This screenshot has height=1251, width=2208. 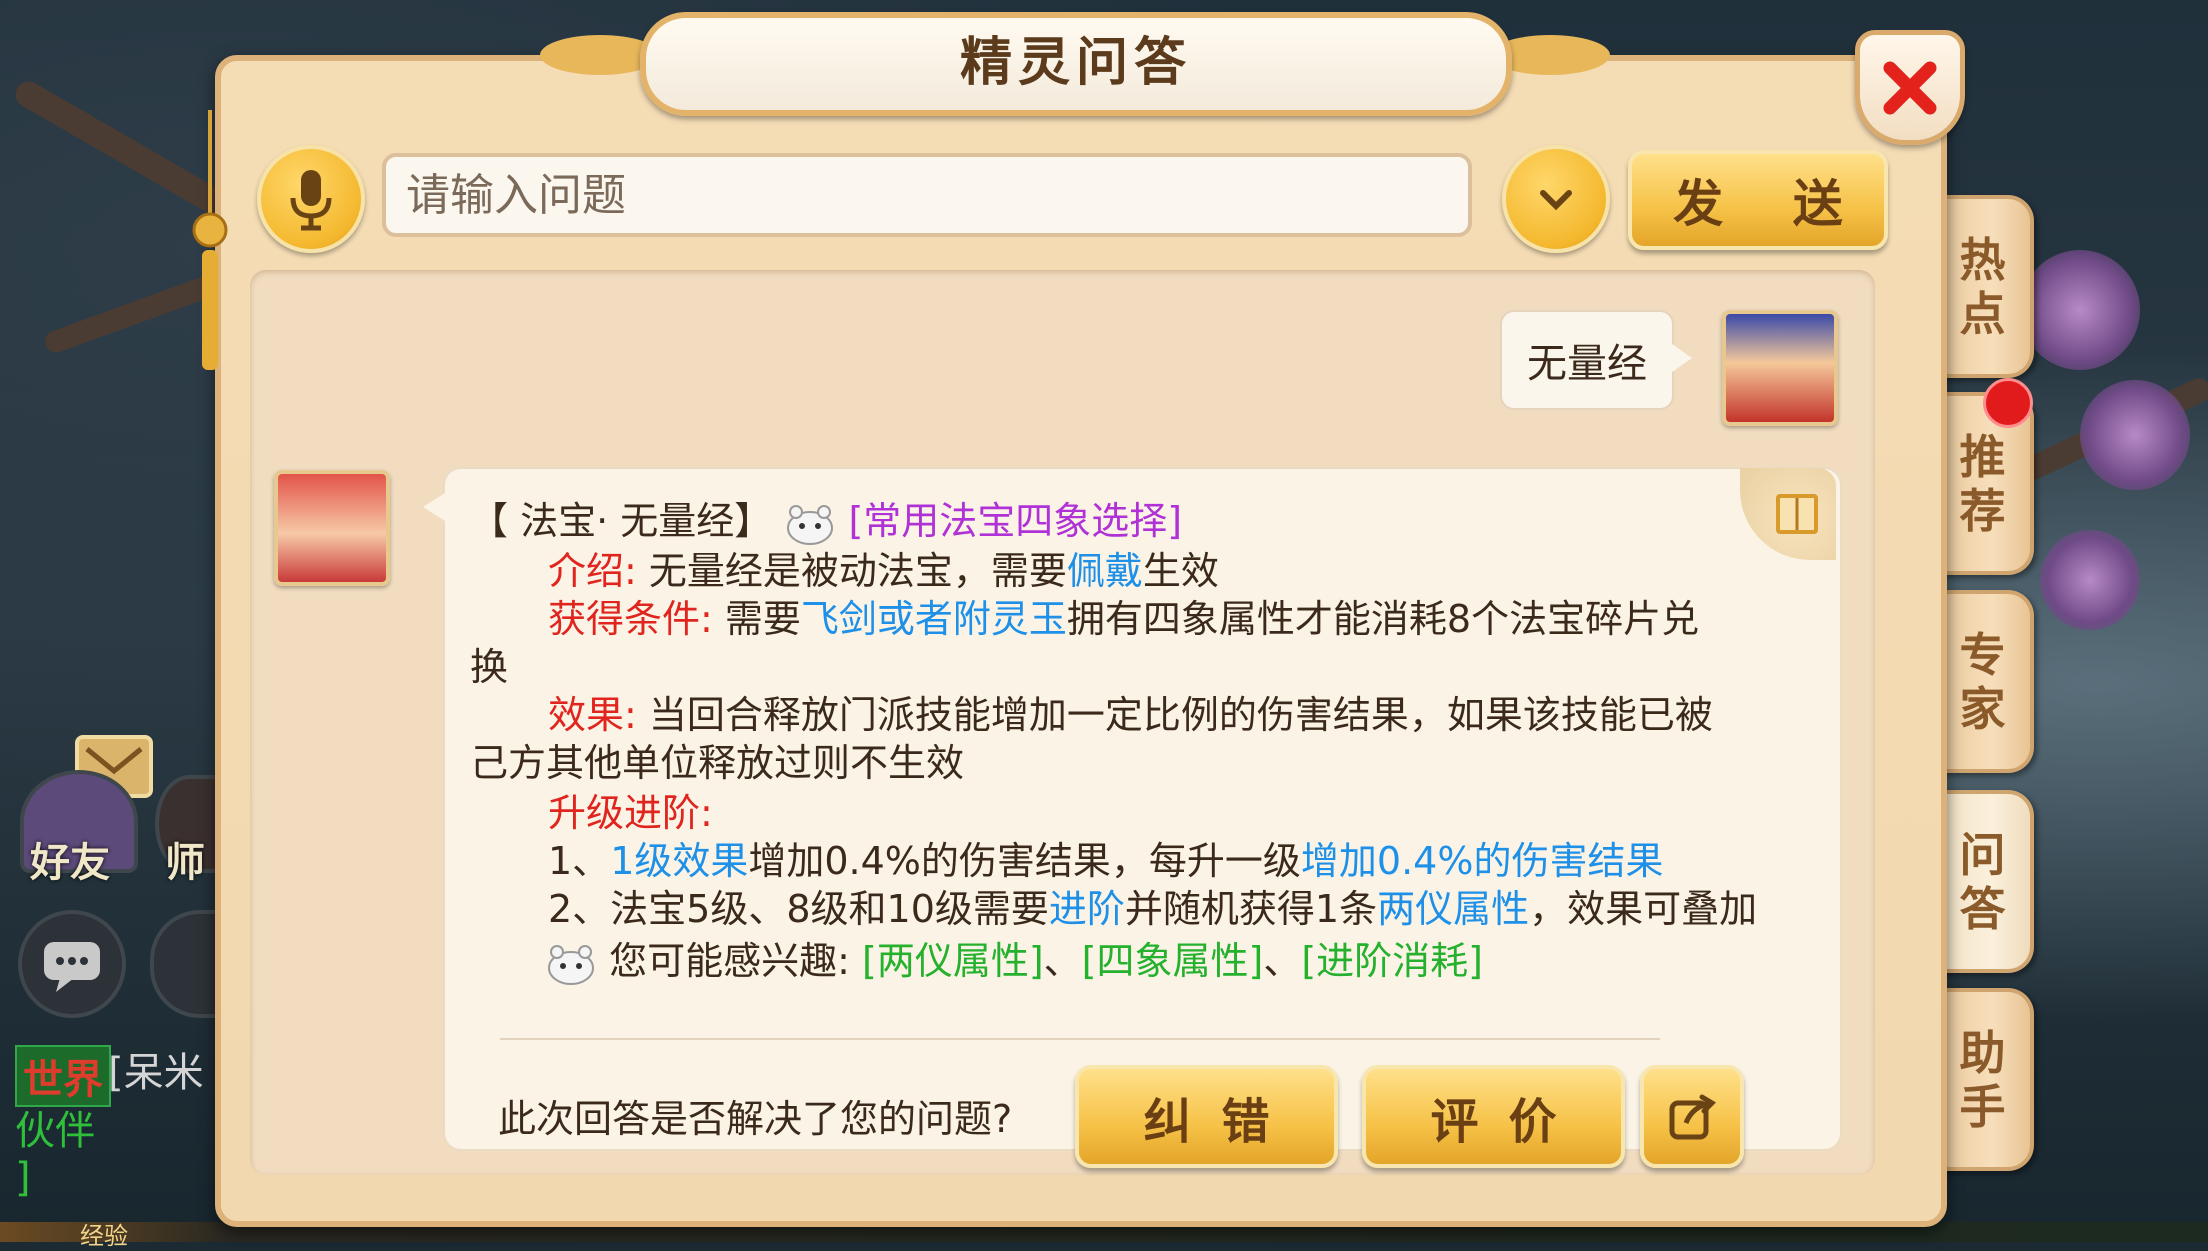 What do you see at coordinates (755, 1119) in the screenshot?
I see `feedback-question: 此次回答是否解决了您的问题?` at bounding box center [755, 1119].